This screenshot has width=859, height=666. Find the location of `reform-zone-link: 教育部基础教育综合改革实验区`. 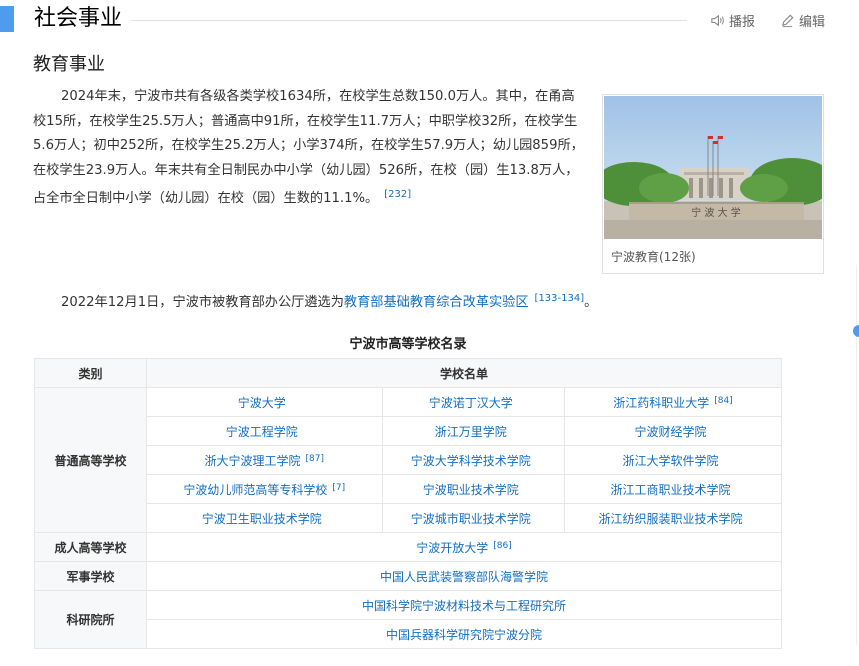

reform-zone-link: 教育部基础教育综合改革实验区 is located at coordinates (436, 302).